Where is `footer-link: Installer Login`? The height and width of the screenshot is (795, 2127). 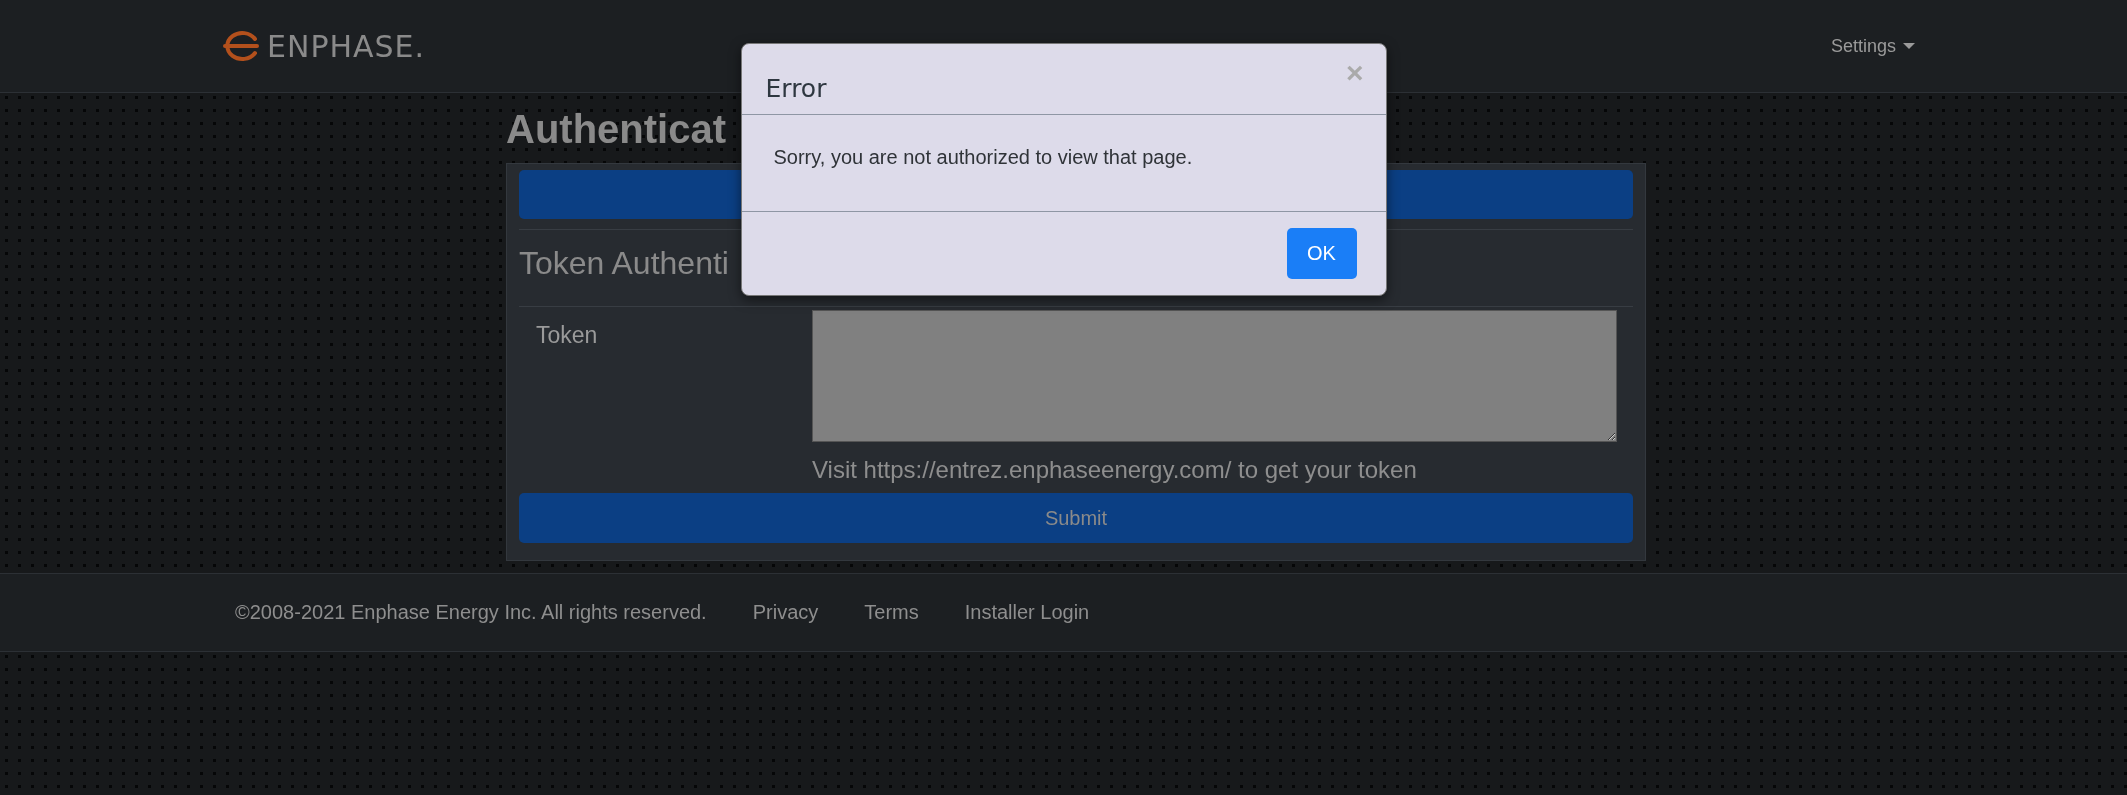
footer-link: Installer Login is located at coordinates (1027, 612).